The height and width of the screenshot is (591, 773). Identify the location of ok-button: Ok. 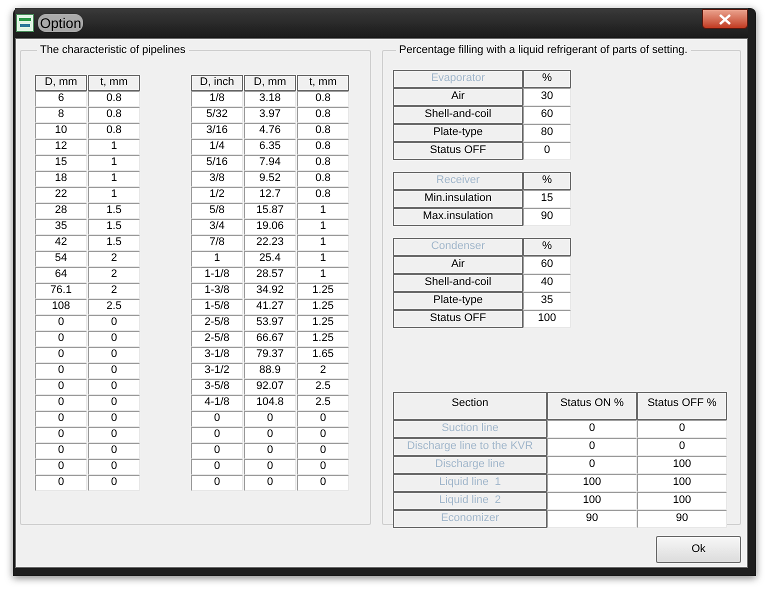
(698, 549).